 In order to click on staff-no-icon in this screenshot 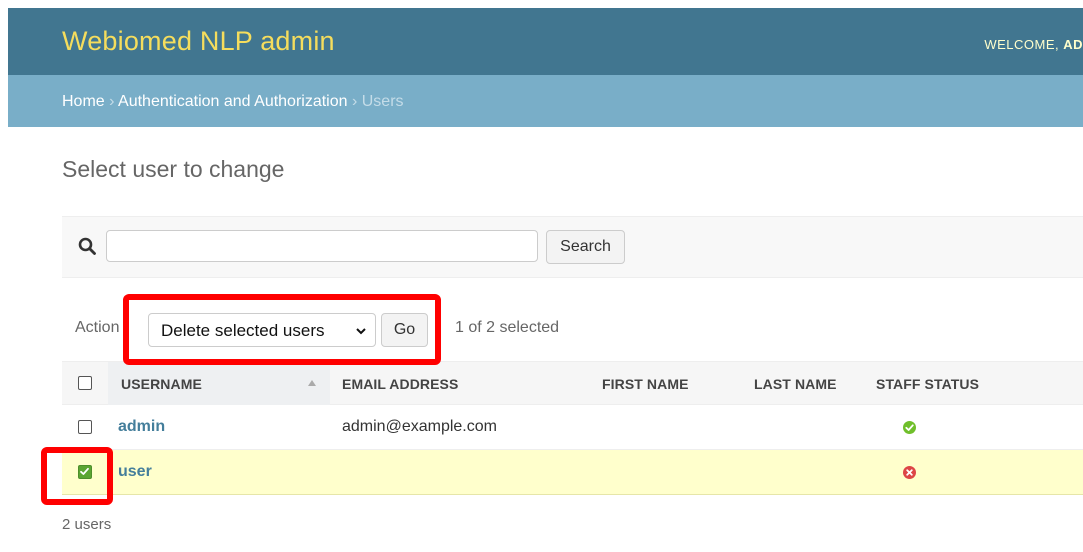, I will do `click(909, 472)`.